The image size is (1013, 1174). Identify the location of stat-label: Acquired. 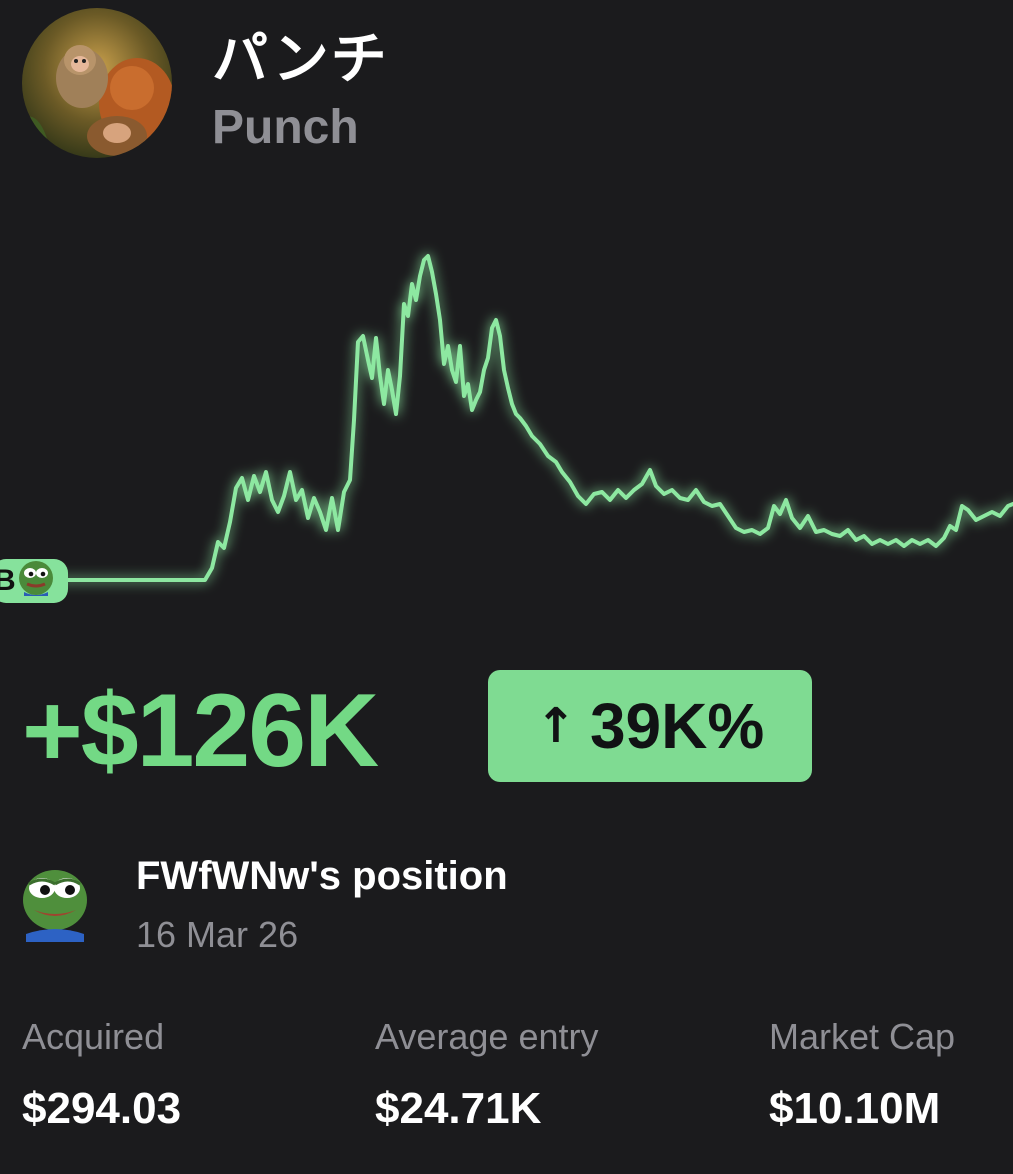
(93, 1036).